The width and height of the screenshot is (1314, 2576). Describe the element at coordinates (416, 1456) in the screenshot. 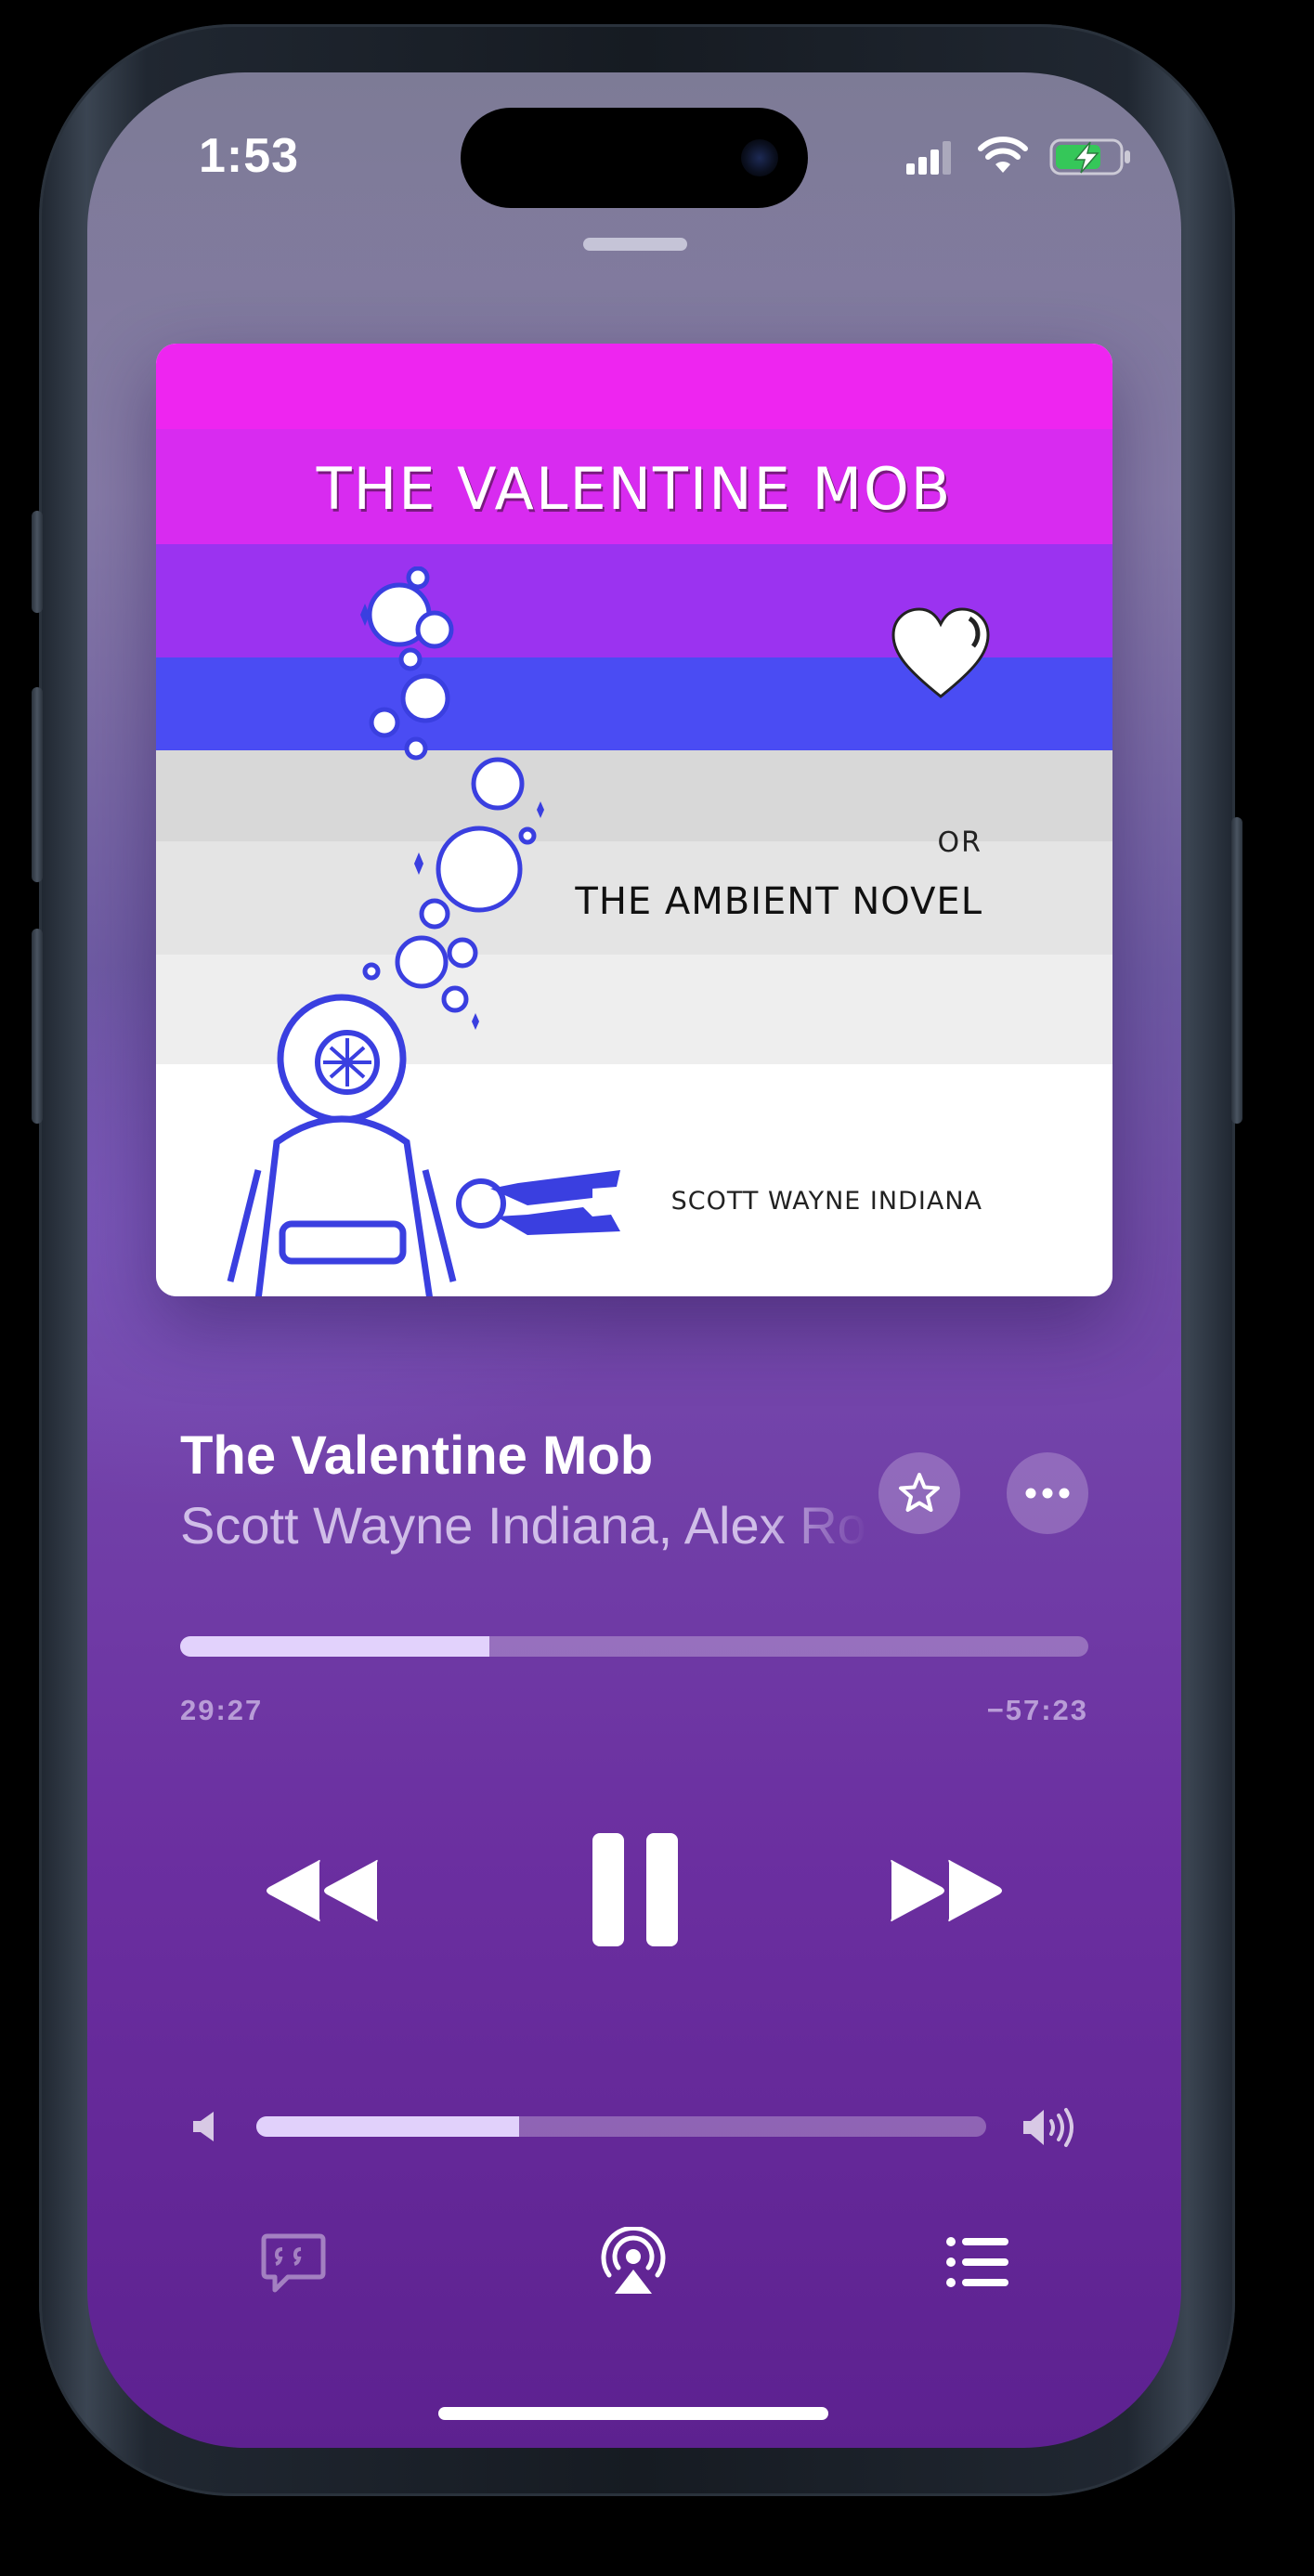

I see `track-title: The Valentine Mob` at that location.